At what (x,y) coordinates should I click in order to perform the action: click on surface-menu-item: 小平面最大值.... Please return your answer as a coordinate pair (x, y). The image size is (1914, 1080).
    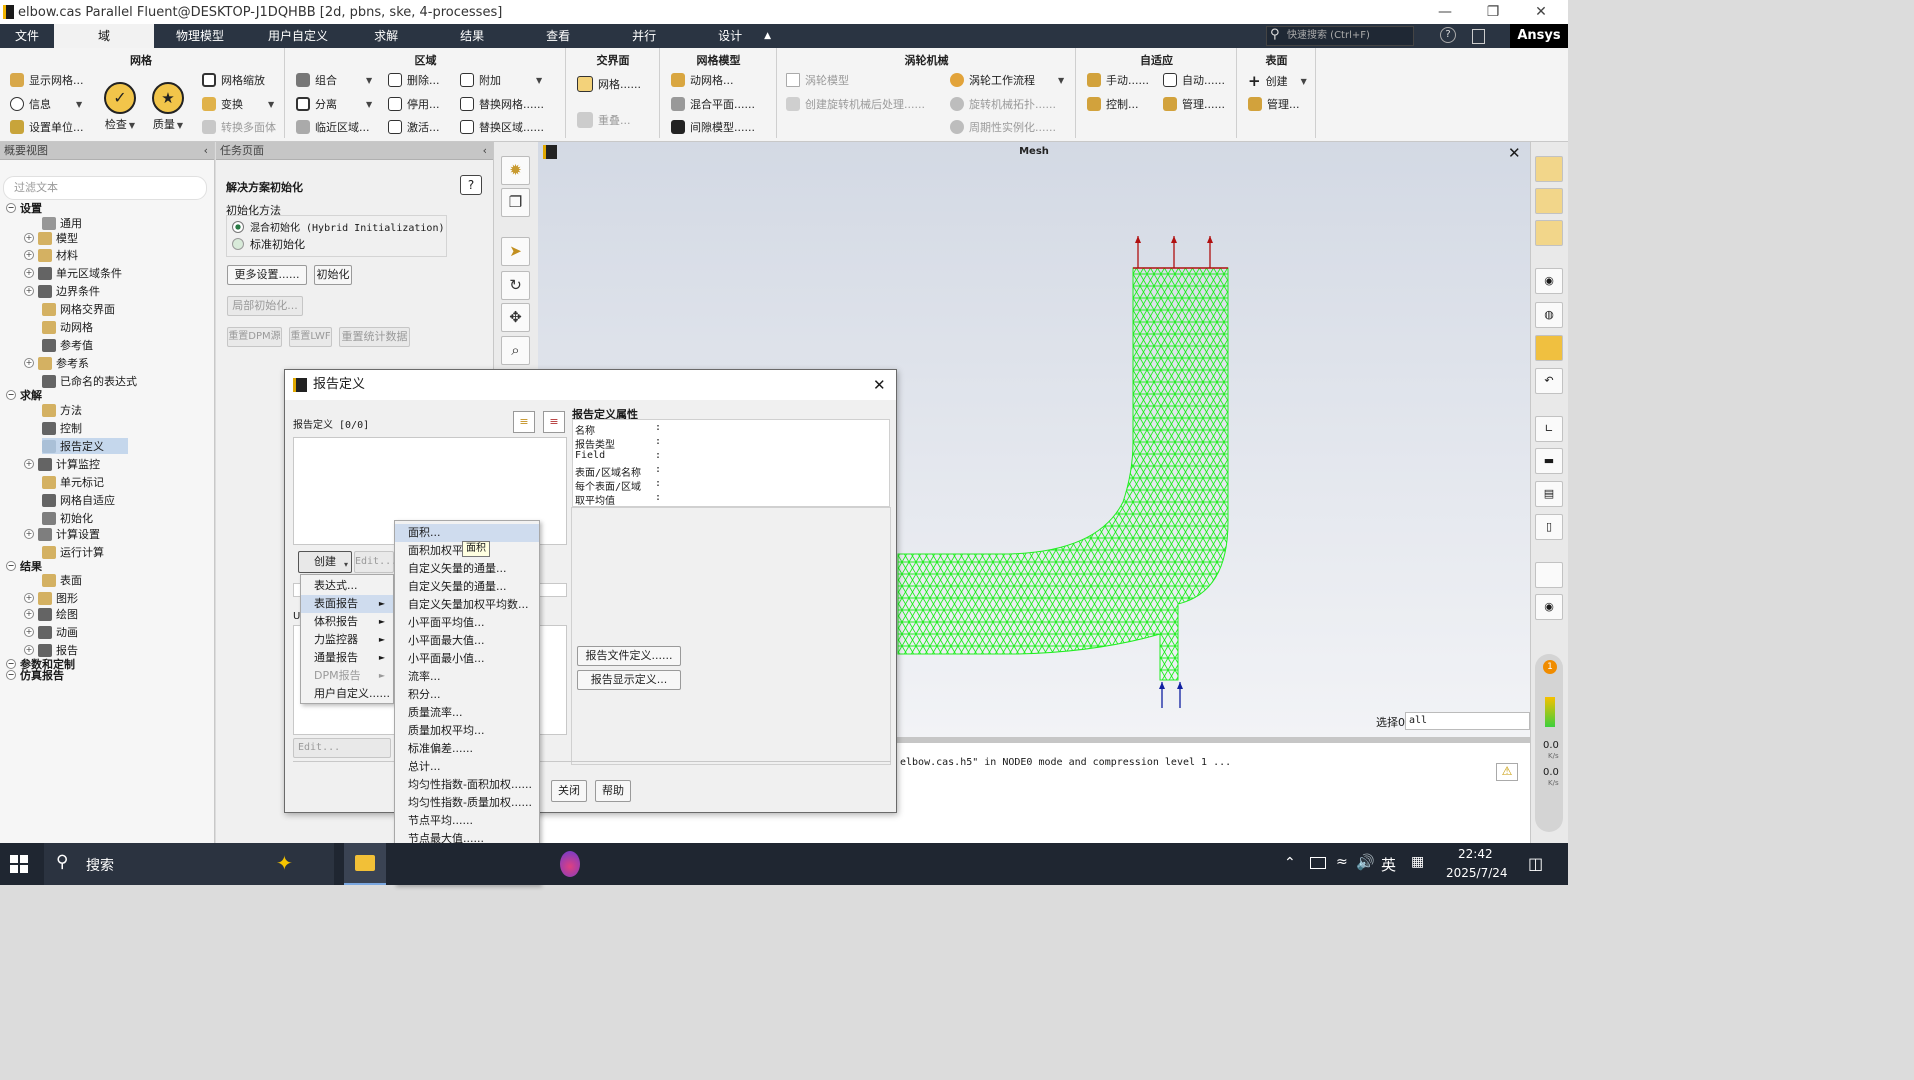
    Looking at the image, I should click on (467, 641).